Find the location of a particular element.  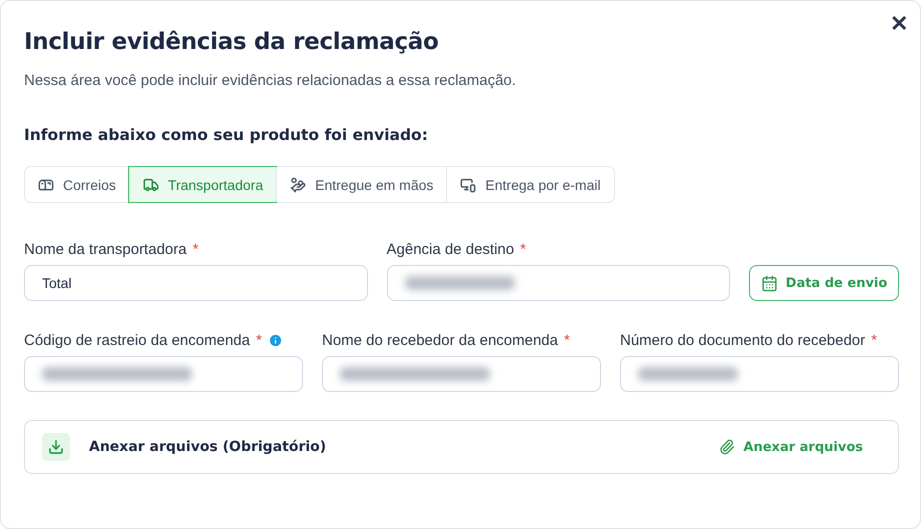

field-label: Nome da transportadora is located at coordinates (105, 249).